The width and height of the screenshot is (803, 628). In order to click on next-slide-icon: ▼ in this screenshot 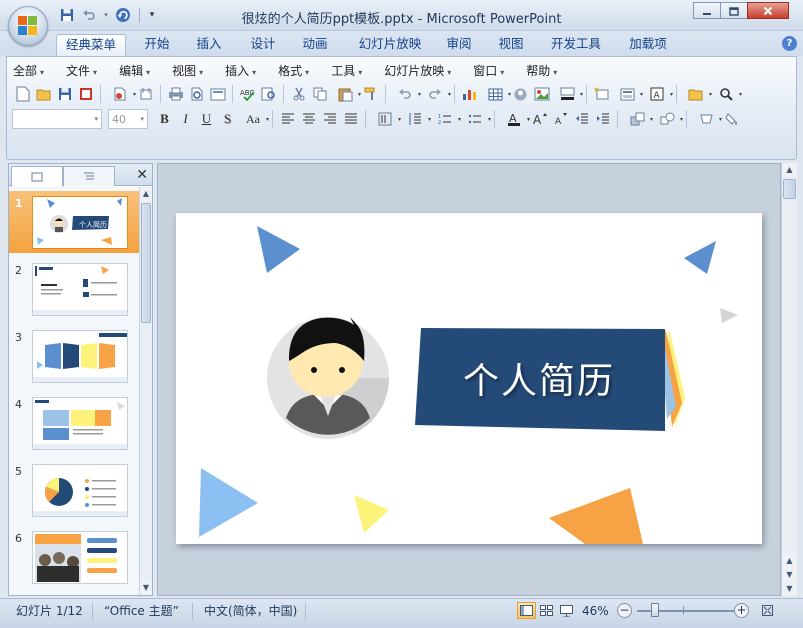, I will do `click(789, 575)`.